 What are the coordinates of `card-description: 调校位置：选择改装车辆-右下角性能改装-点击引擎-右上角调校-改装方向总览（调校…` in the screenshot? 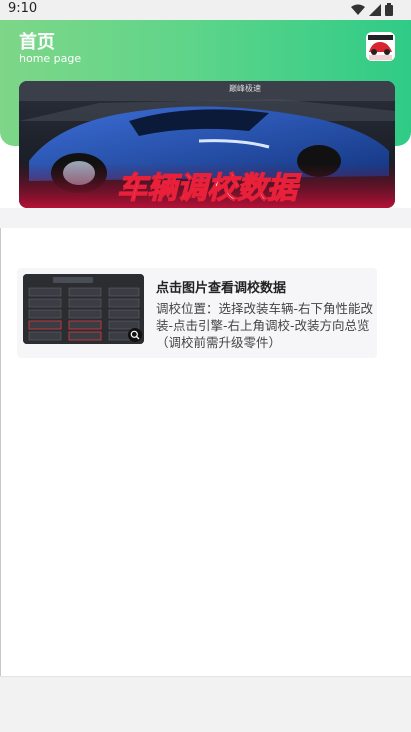 It's located at (265, 325).